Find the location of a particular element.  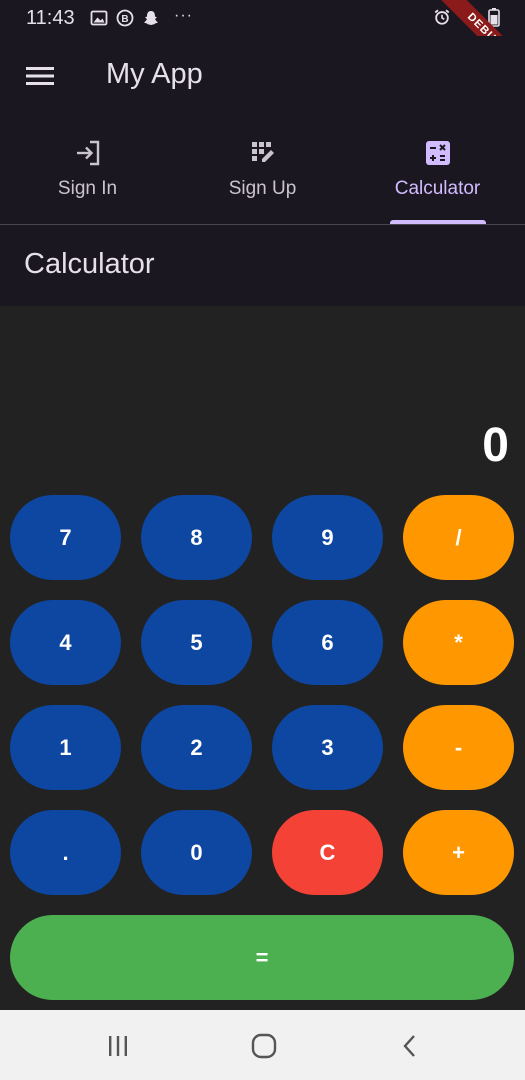

wifi-icon is located at coordinates (468, 17).